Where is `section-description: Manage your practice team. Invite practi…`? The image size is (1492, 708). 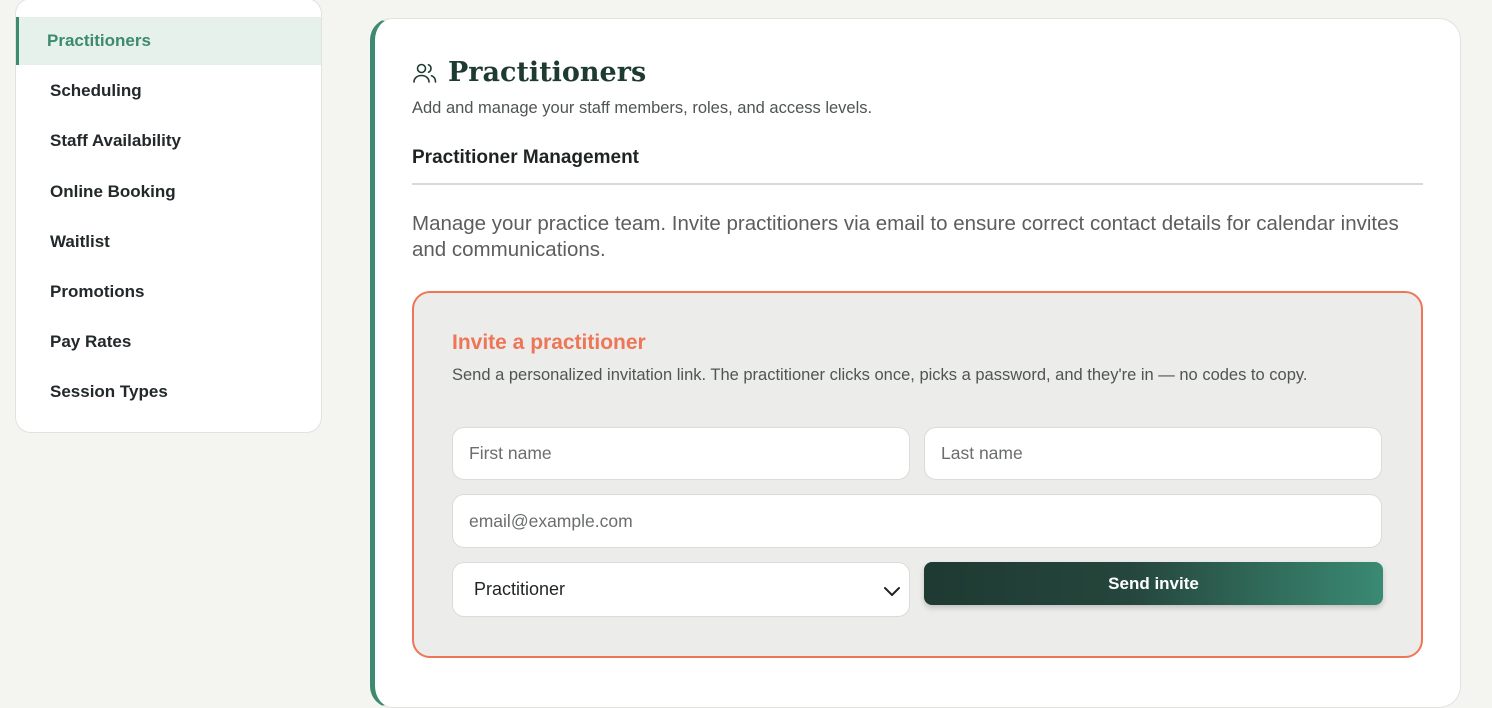
section-description: Manage your practice team. Invite practi… is located at coordinates (905, 236).